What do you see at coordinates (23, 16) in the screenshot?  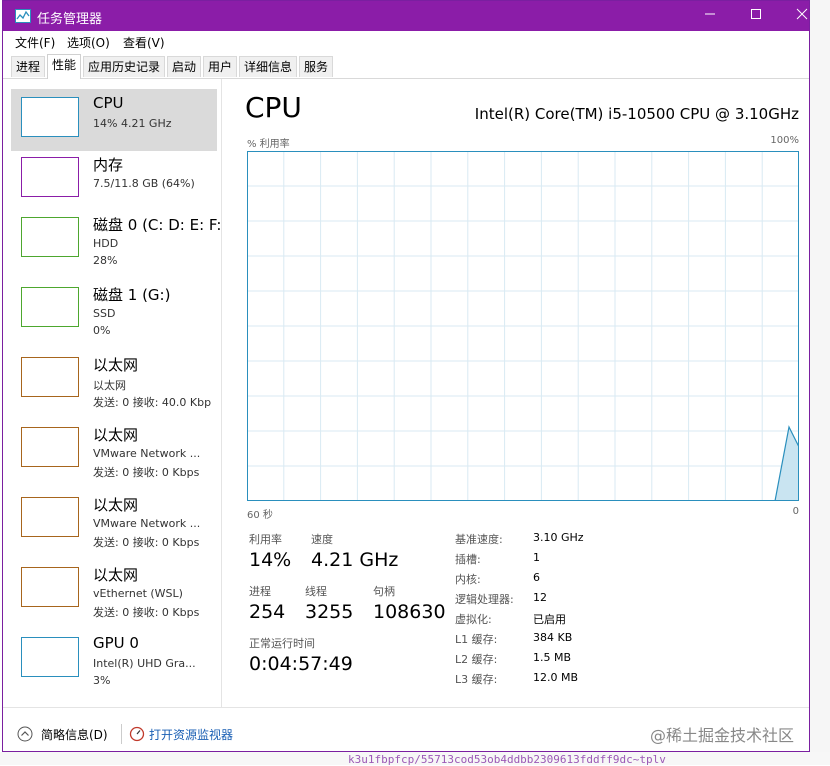 I see `task-manager-icon` at bounding box center [23, 16].